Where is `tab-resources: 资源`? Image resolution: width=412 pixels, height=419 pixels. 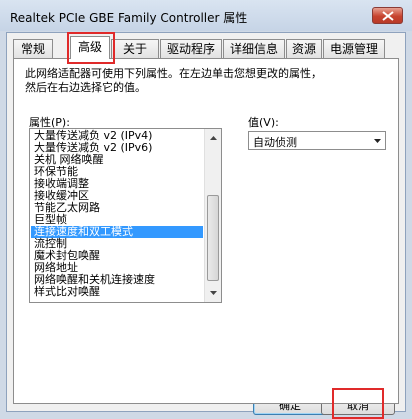
tab-resources: 资源 is located at coordinates (304, 48).